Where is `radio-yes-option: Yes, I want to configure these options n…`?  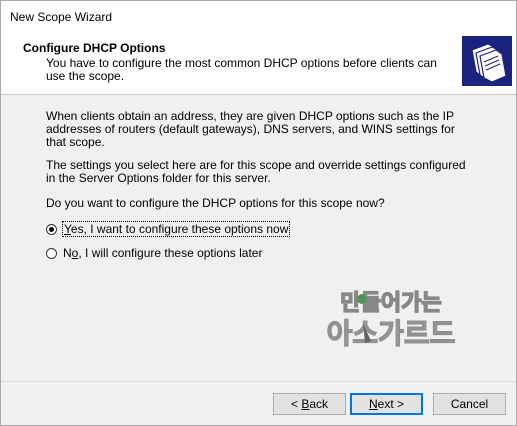
radio-yes-option: Yes, I want to configure these options n… is located at coordinates (168, 229).